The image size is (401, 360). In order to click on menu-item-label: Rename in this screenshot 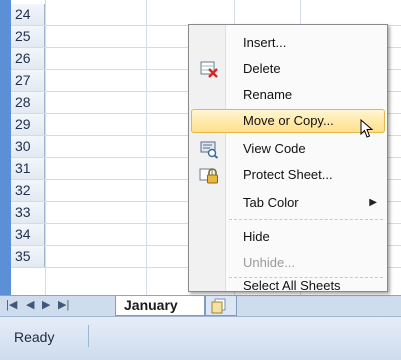, I will do `click(268, 94)`.